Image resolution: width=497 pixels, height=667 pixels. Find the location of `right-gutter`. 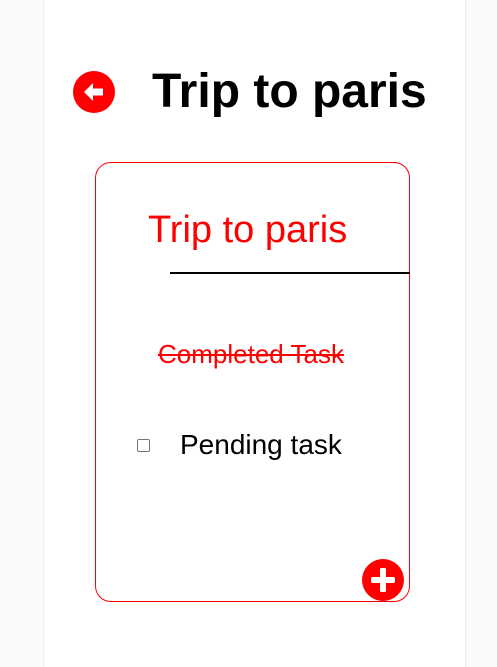

right-gutter is located at coordinates (481, 333).